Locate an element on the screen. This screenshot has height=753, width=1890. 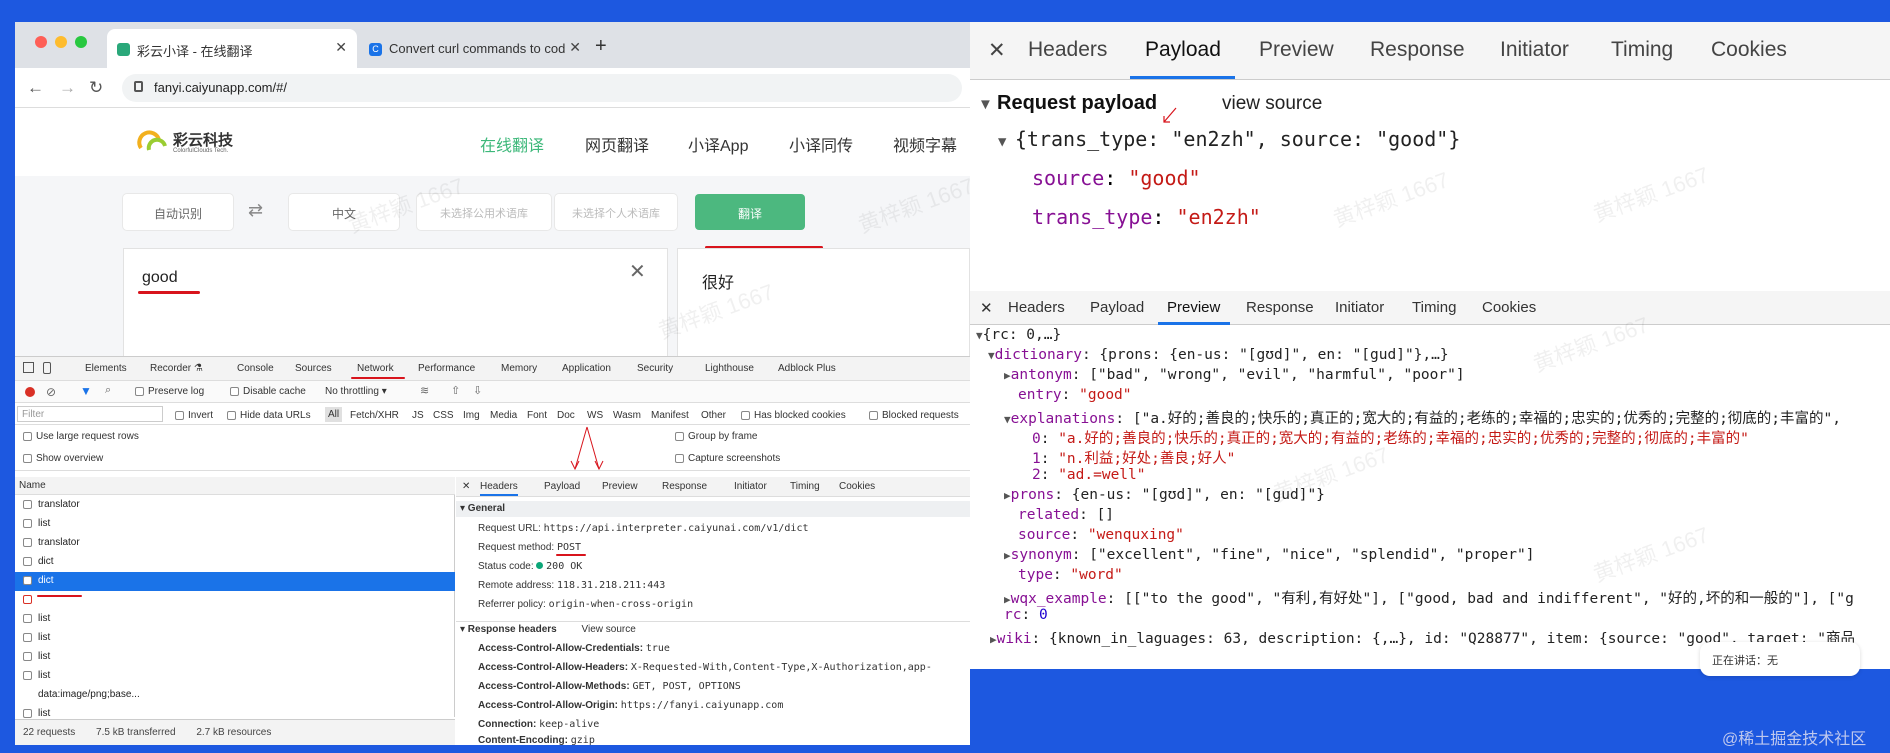
type-other: Other is located at coordinates (713, 415).